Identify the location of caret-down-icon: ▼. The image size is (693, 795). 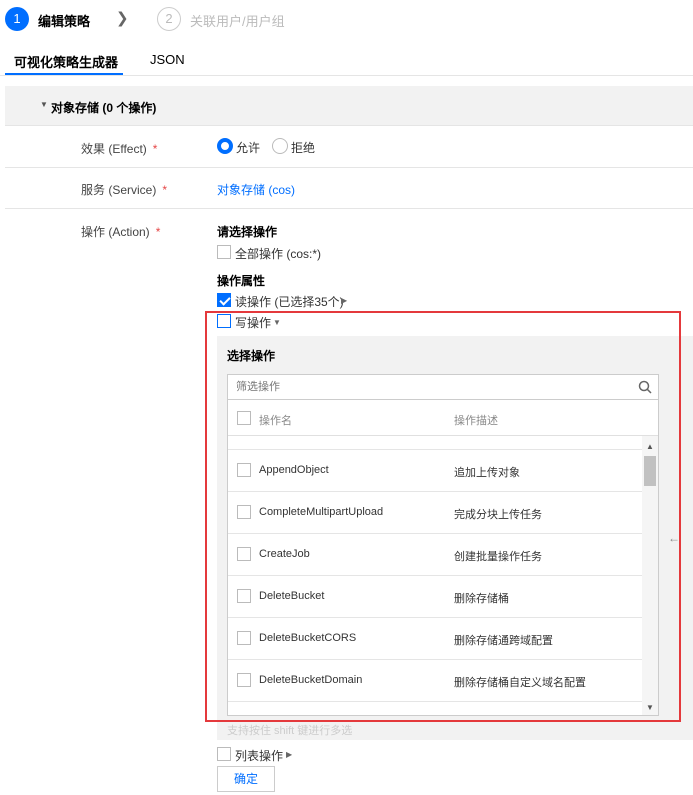
(44, 104).